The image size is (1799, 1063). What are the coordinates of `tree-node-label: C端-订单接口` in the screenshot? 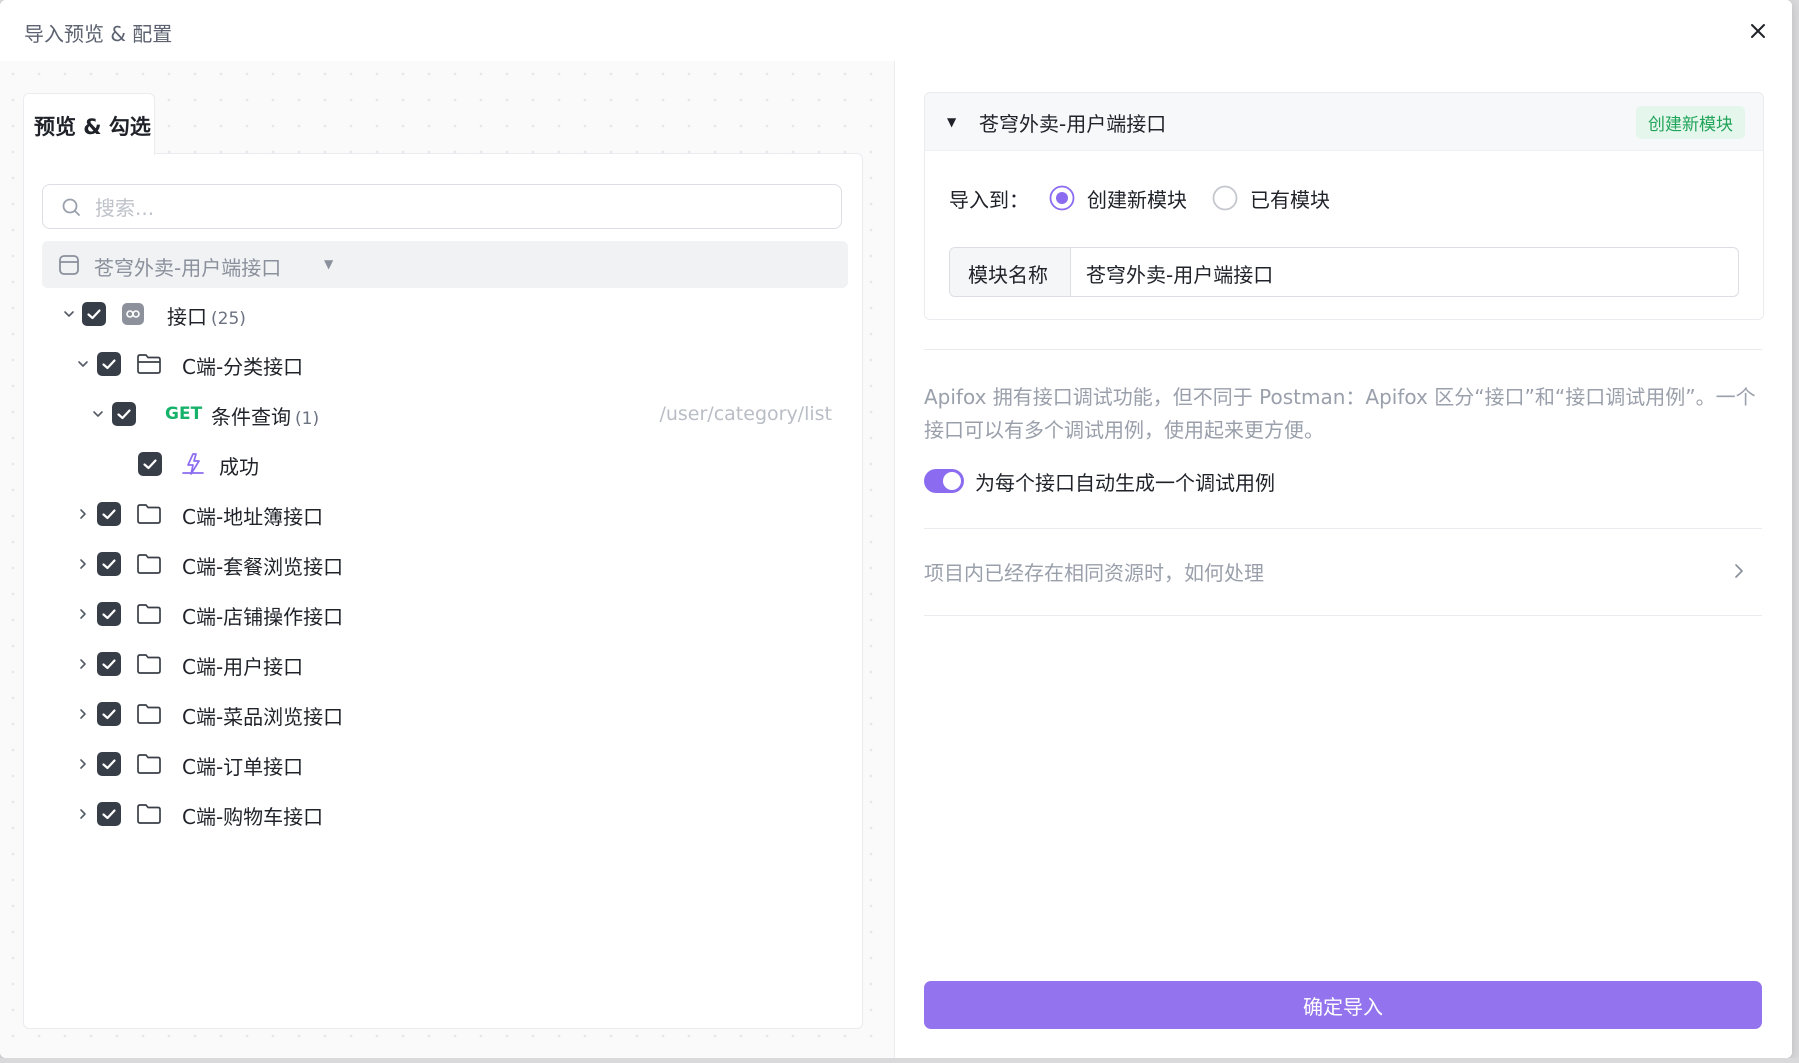 It's located at (243, 767).